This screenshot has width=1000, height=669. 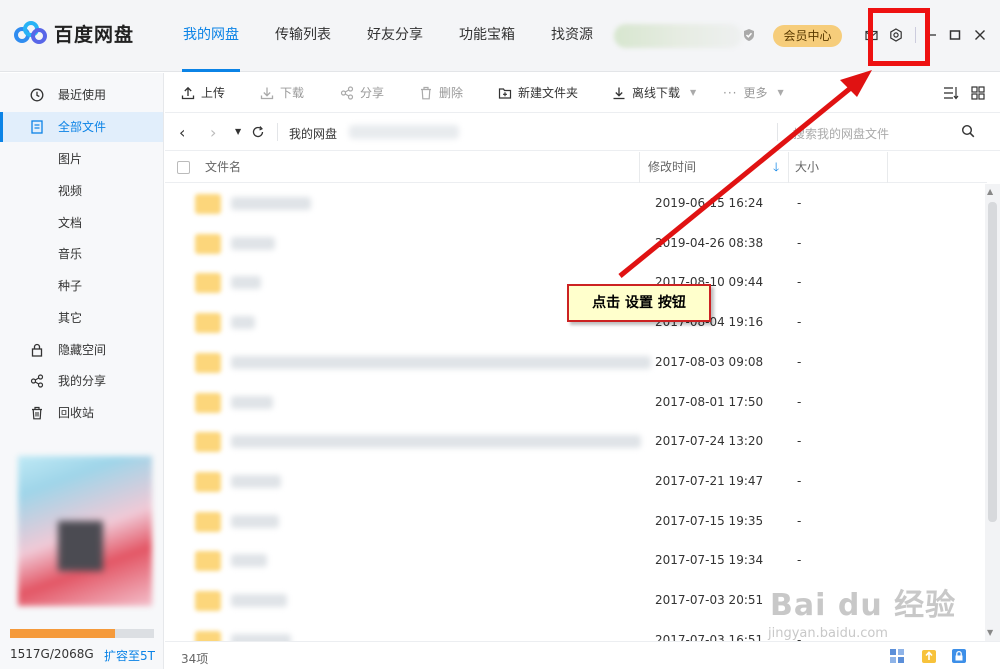 What do you see at coordinates (828, 633) in the screenshot?
I see `watermark-url: jingyan.baidu.com` at bounding box center [828, 633].